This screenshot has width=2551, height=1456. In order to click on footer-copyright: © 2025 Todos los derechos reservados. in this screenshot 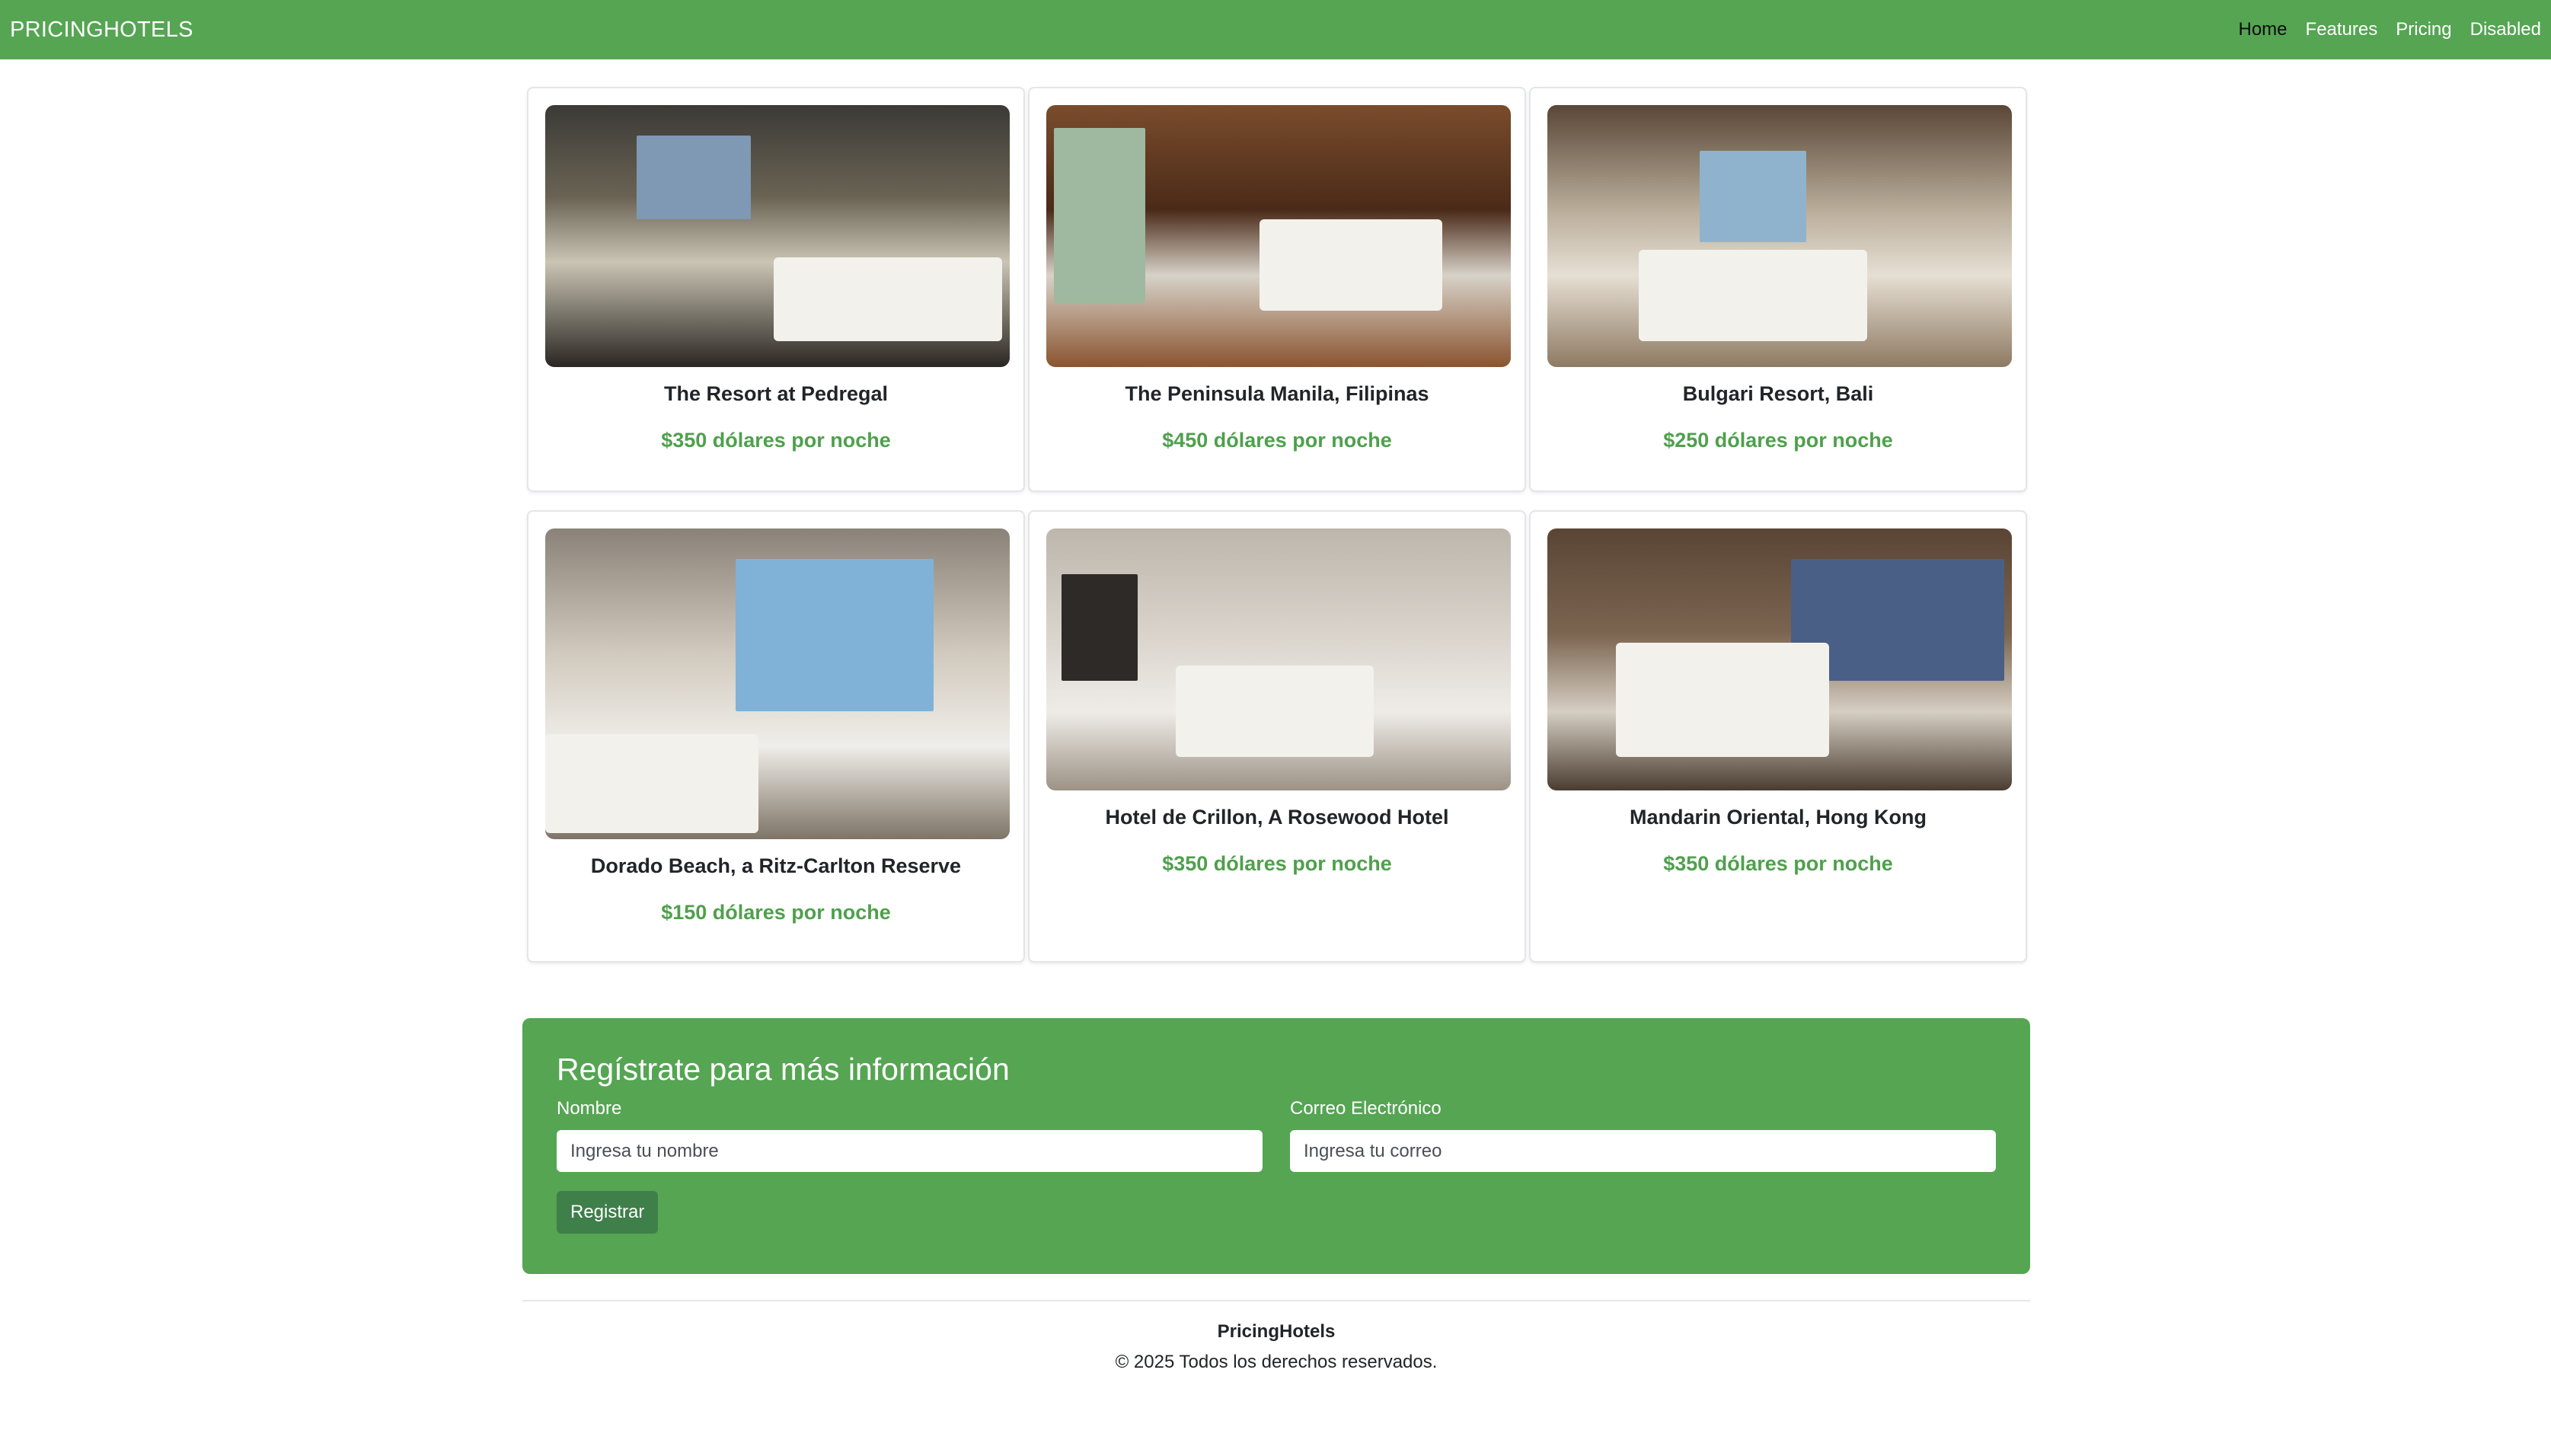, I will do `click(1276, 1362)`.